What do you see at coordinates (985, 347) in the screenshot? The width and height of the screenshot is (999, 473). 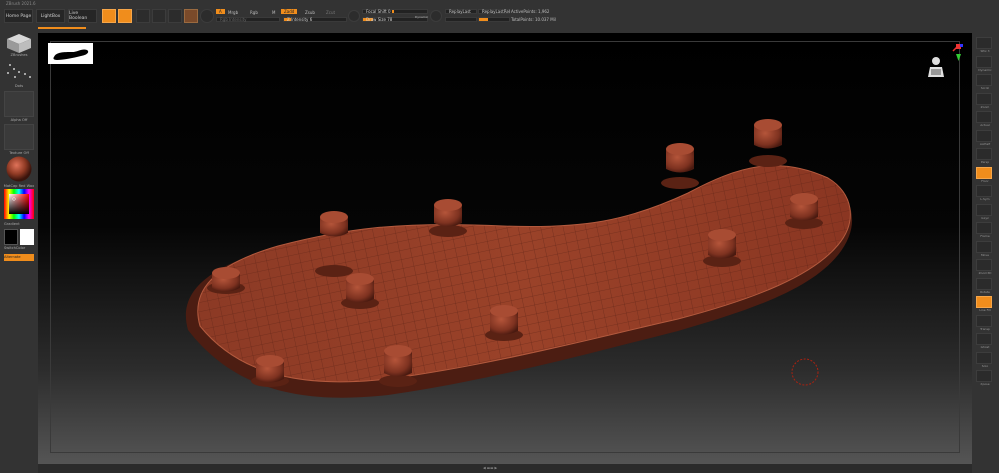 I see `right-shelf-label: Ghost` at bounding box center [985, 347].